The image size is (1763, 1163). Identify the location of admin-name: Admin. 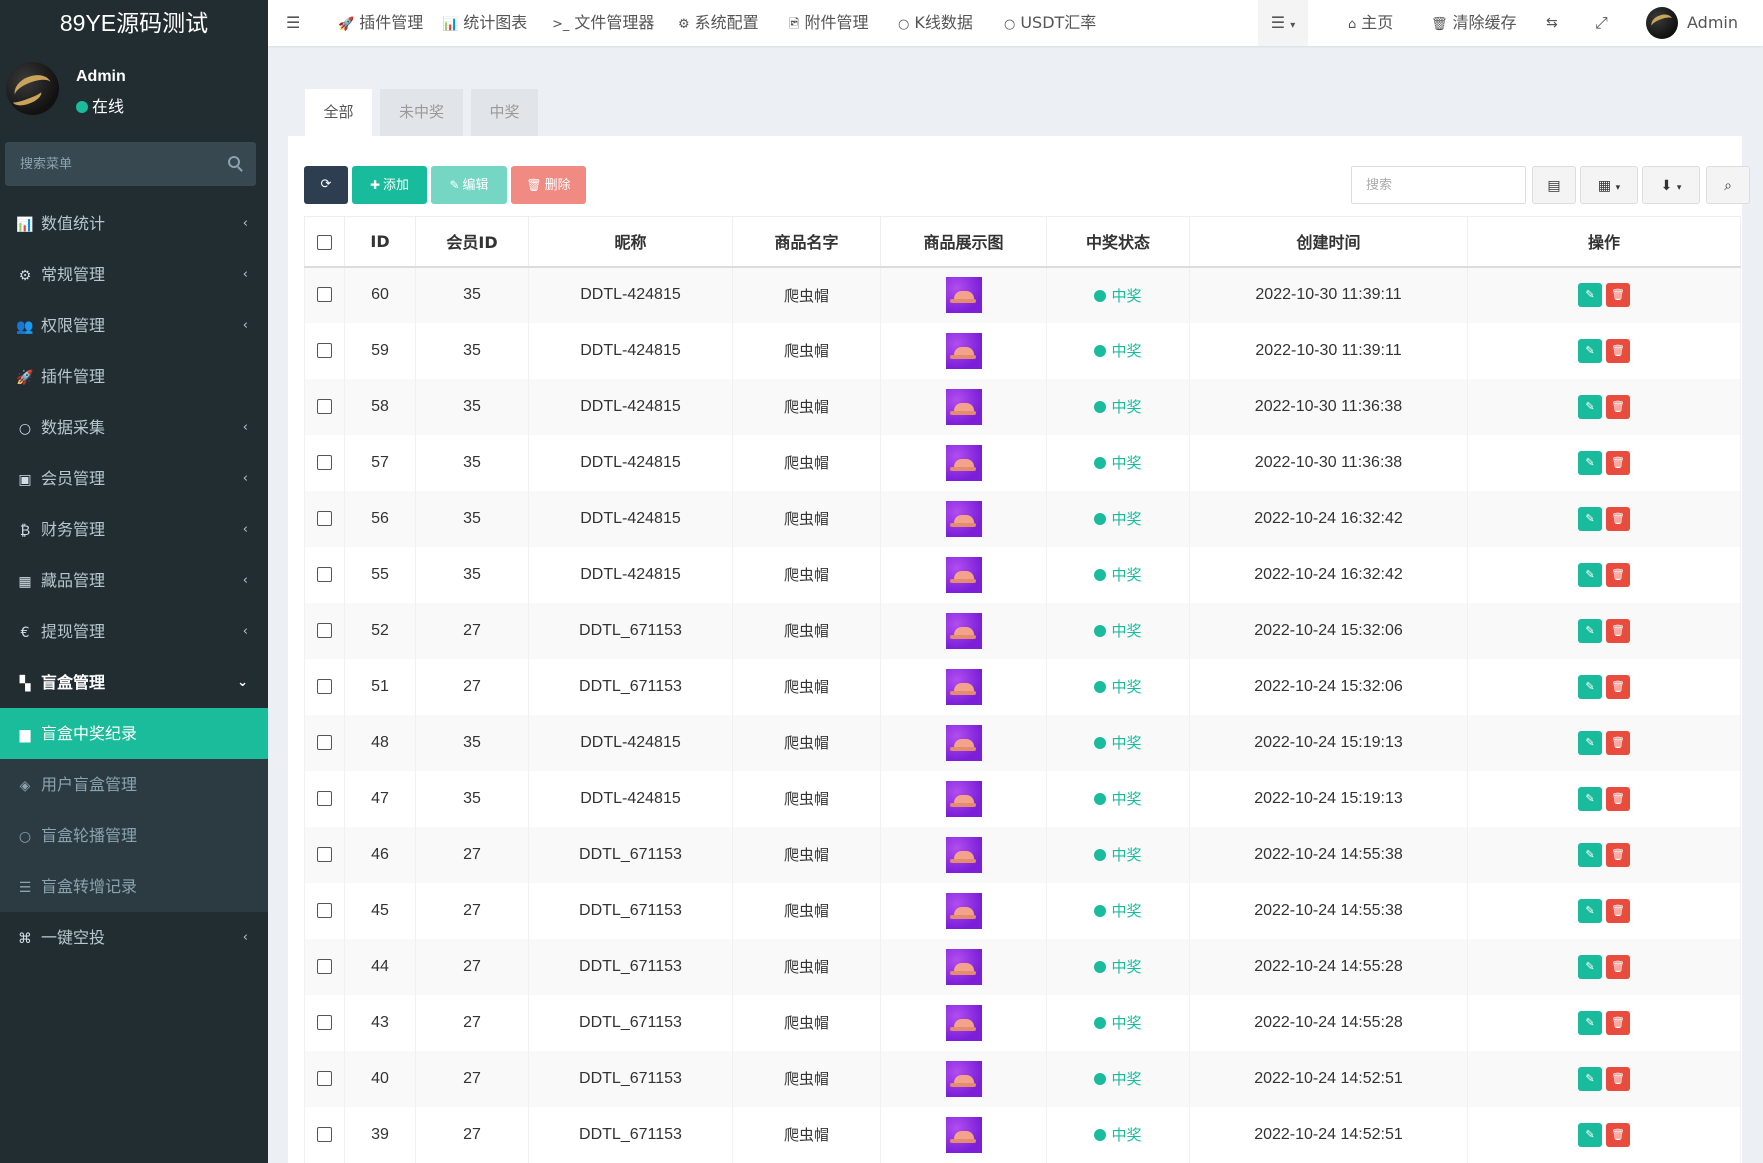
(1712, 23).